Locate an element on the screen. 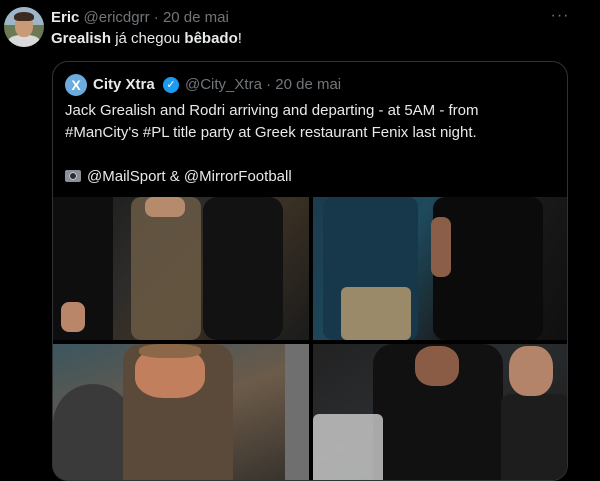 The width and height of the screenshot is (600, 481). avatar-hair is located at coordinates (24, 16).